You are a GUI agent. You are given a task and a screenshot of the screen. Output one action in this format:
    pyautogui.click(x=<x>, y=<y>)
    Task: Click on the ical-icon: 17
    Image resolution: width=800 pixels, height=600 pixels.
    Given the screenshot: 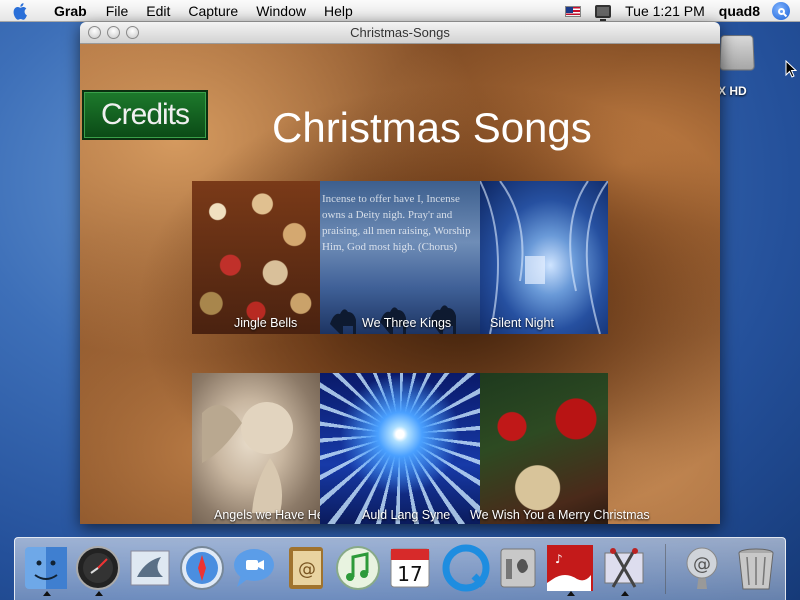 What is the action you would take?
    pyautogui.click(x=410, y=568)
    